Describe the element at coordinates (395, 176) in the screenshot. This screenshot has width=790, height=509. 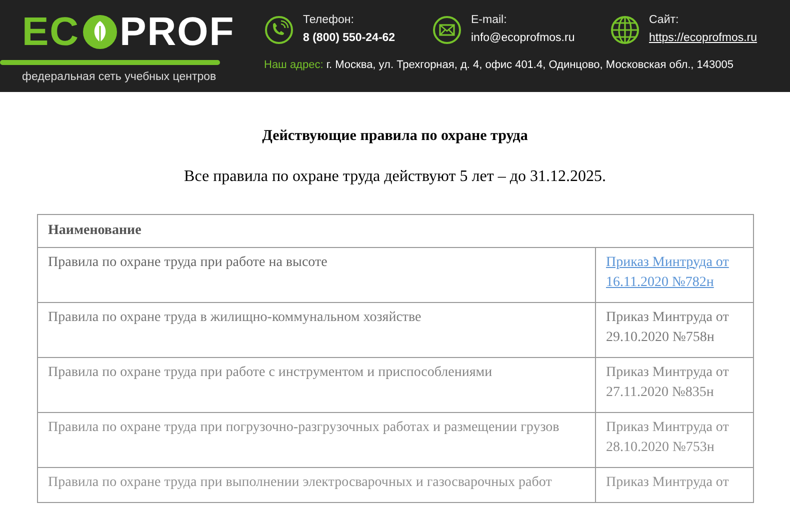
I see `subtitle: Все правила по охране труда действуют 5 лет – до 31.12.2025.` at that location.